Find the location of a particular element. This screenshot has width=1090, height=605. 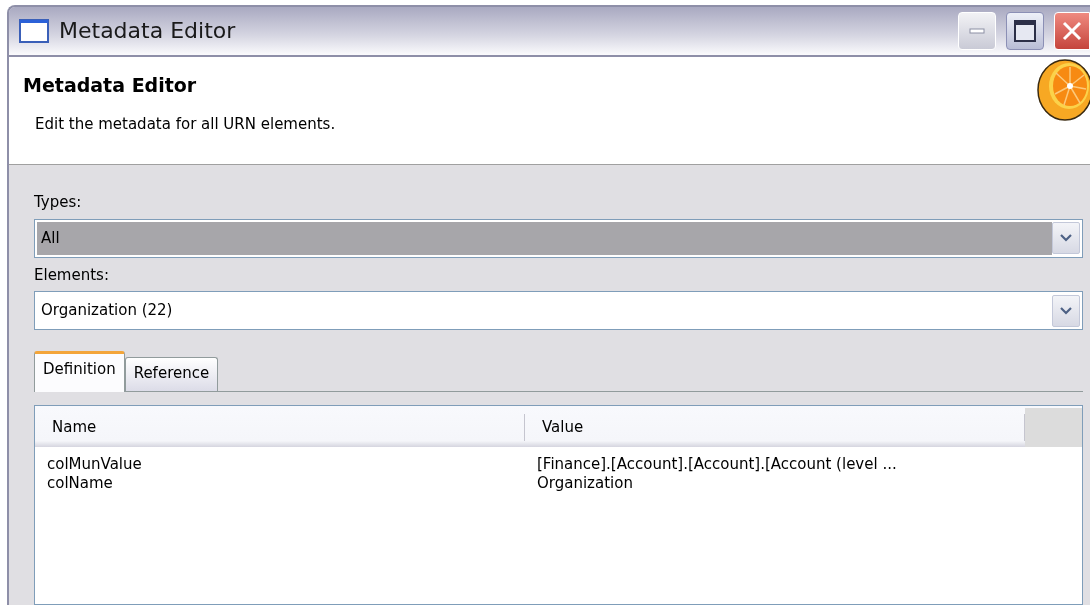

header-title: Metadata Editor is located at coordinates (110, 85).